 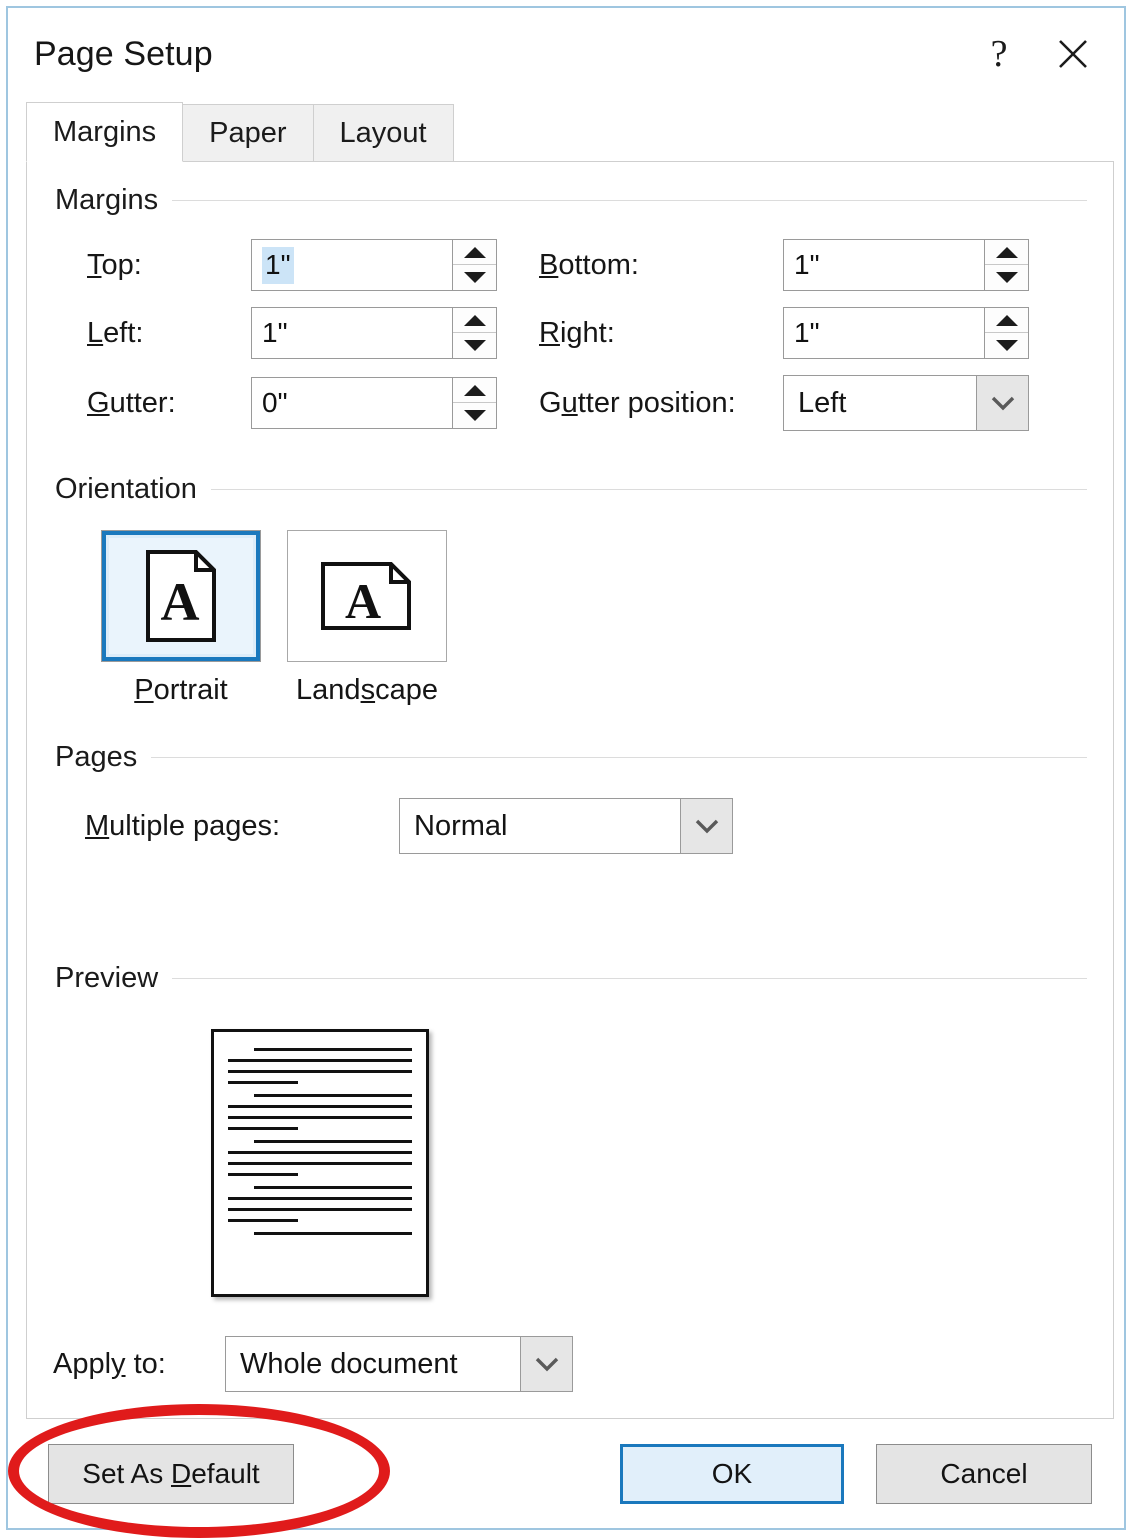 I want to click on cancel-button: Cancel, so click(x=984, y=1473).